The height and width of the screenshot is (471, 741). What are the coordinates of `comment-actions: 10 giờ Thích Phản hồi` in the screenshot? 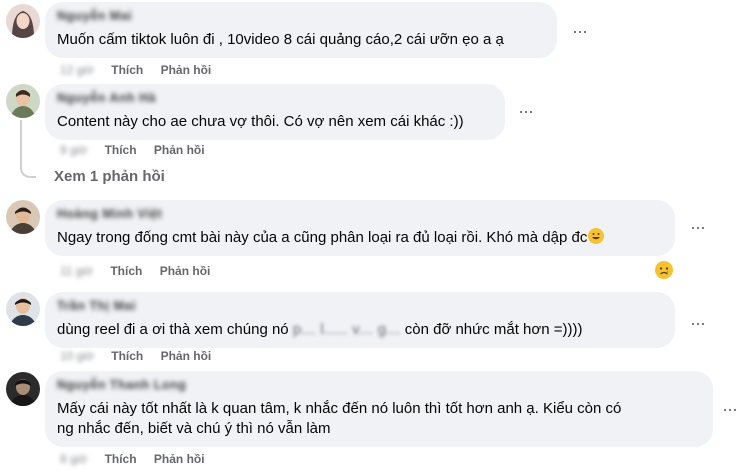 It's located at (142, 356).